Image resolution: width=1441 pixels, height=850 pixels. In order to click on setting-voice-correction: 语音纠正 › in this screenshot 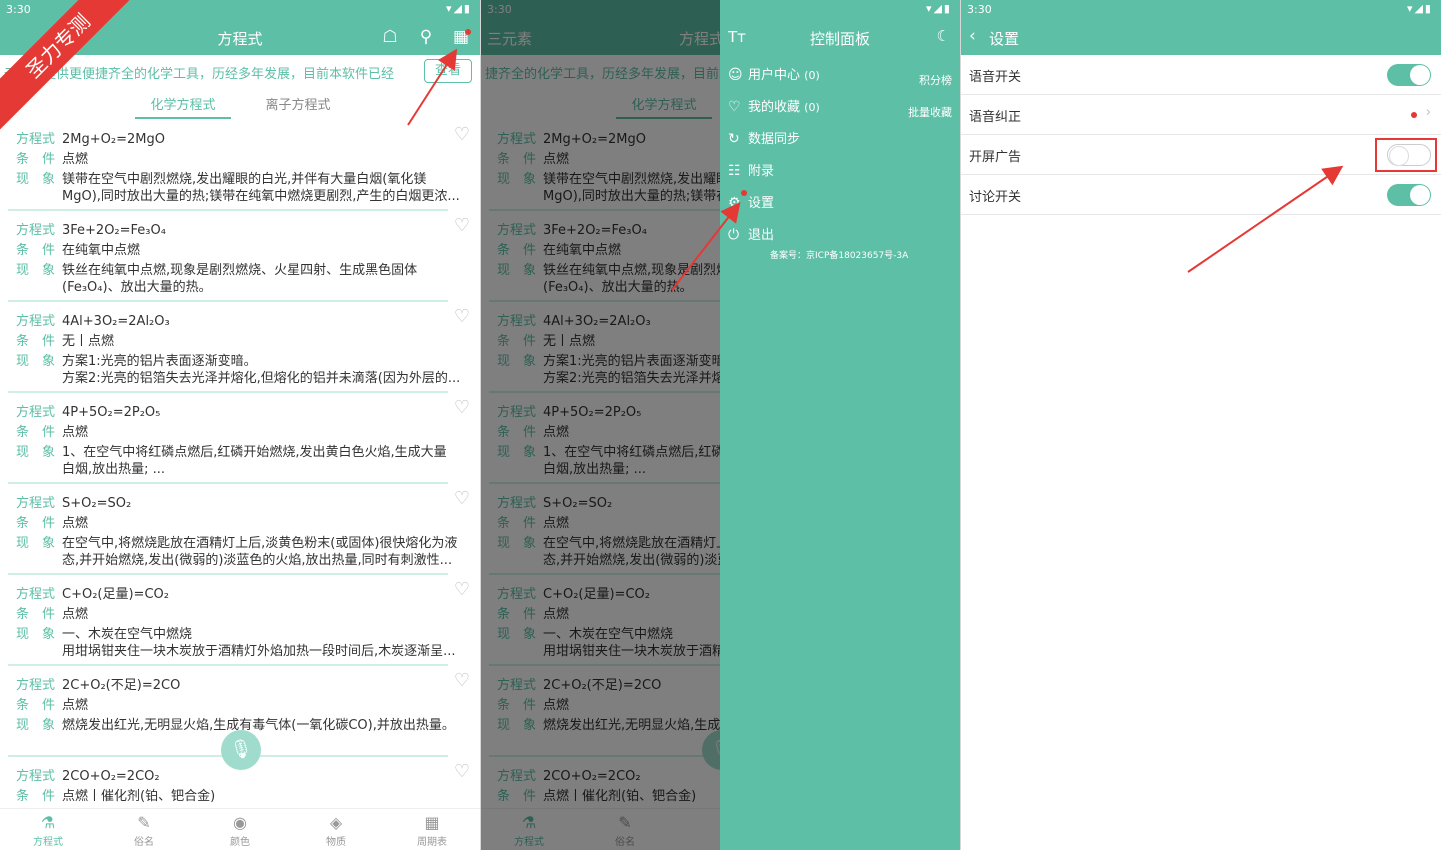, I will do `click(1201, 115)`.